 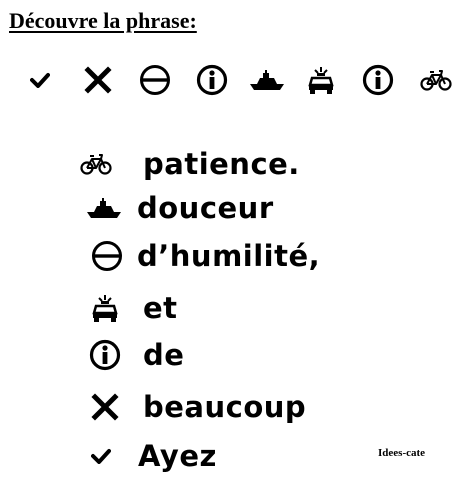 I want to click on page-title: Découvre la phrase:, so click(x=103, y=20).